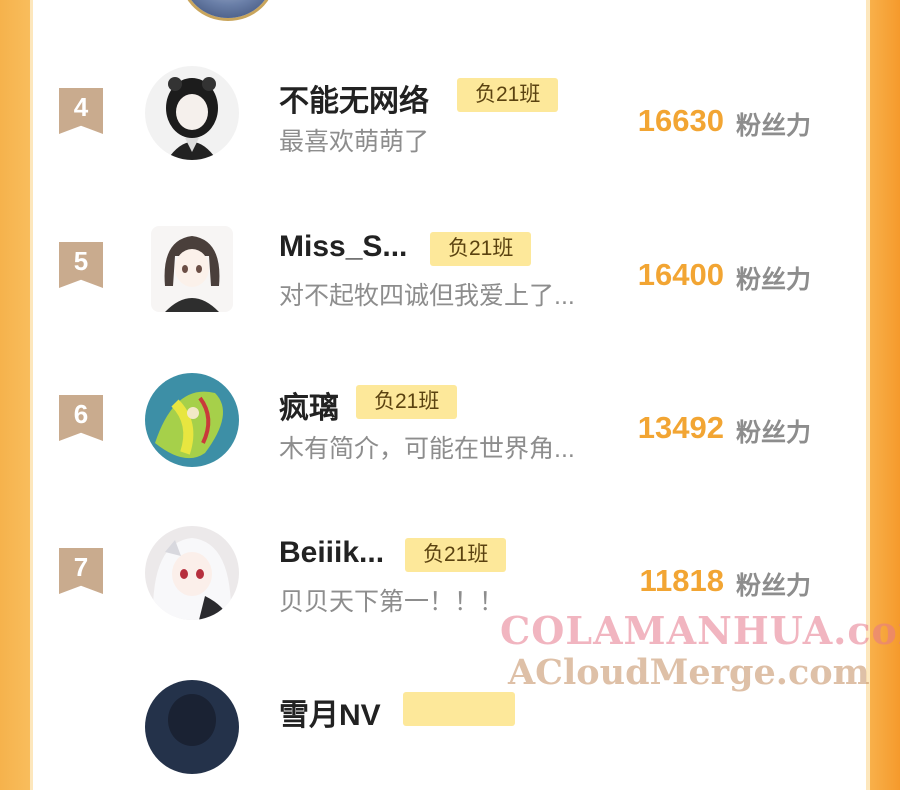 This screenshot has height=790, width=900. Describe the element at coordinates (354, 98) in the screenshot. I see `user-name: 不能无网络` at that location.